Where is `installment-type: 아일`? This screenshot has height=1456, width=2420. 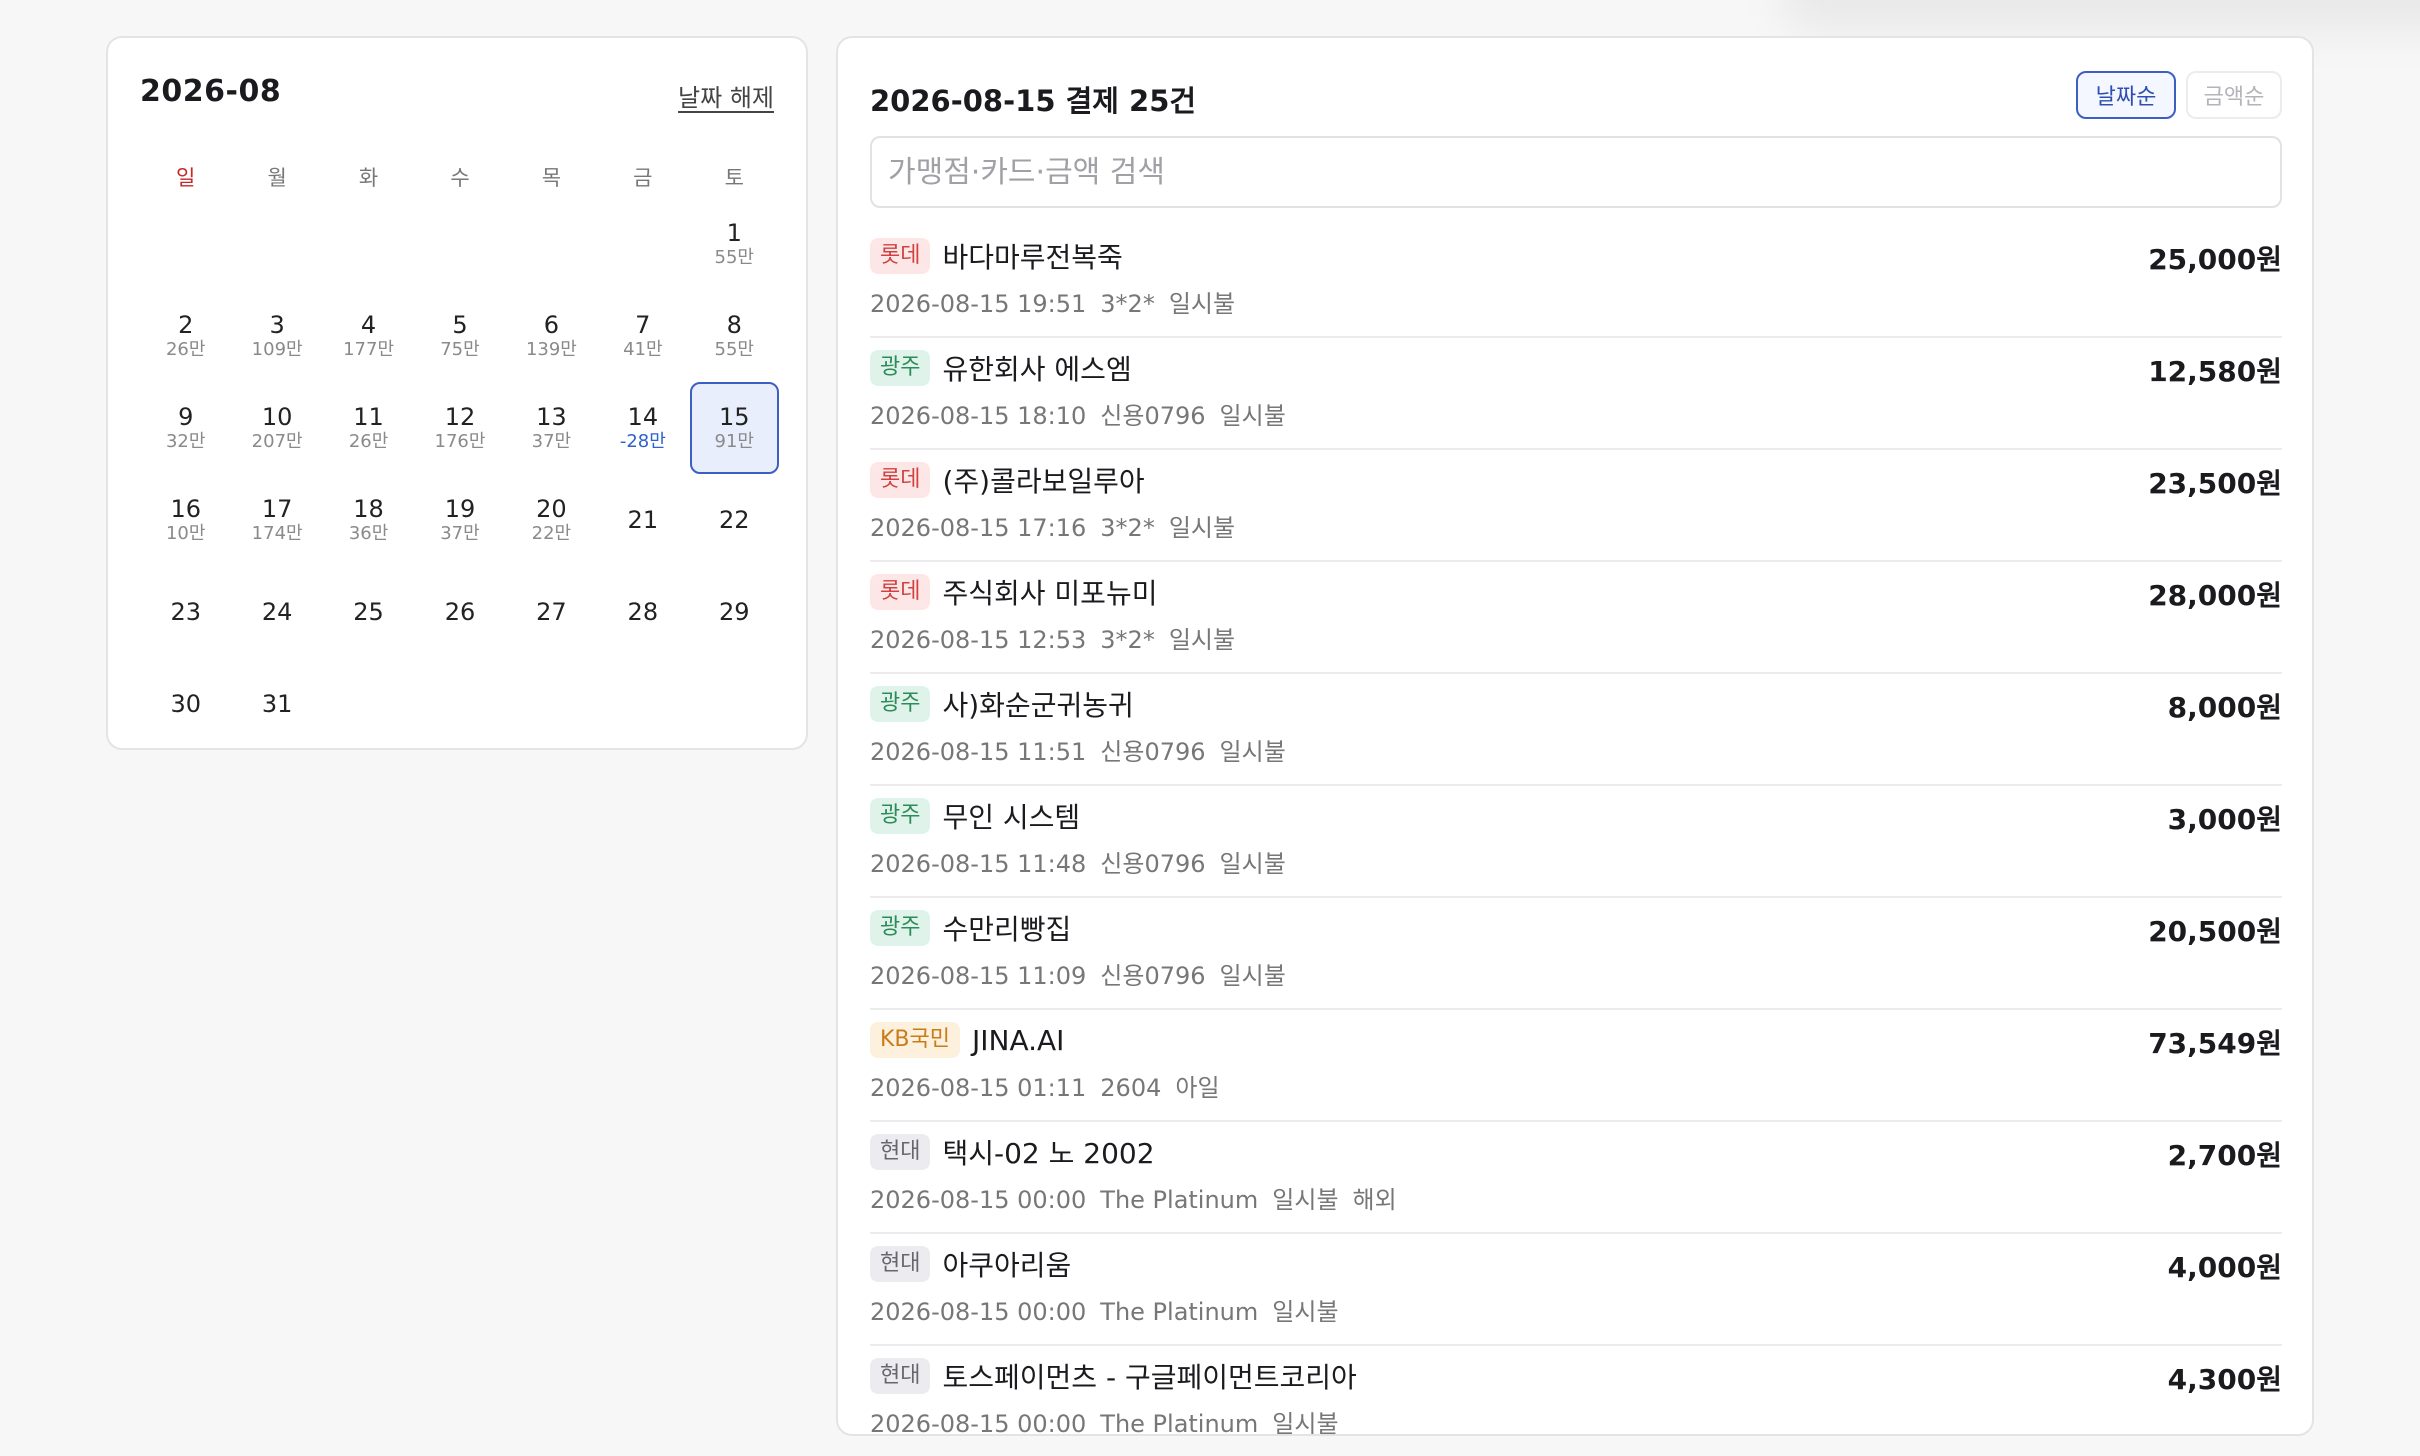
installment-type: 아일 is located at coordinates (1197, 1088).